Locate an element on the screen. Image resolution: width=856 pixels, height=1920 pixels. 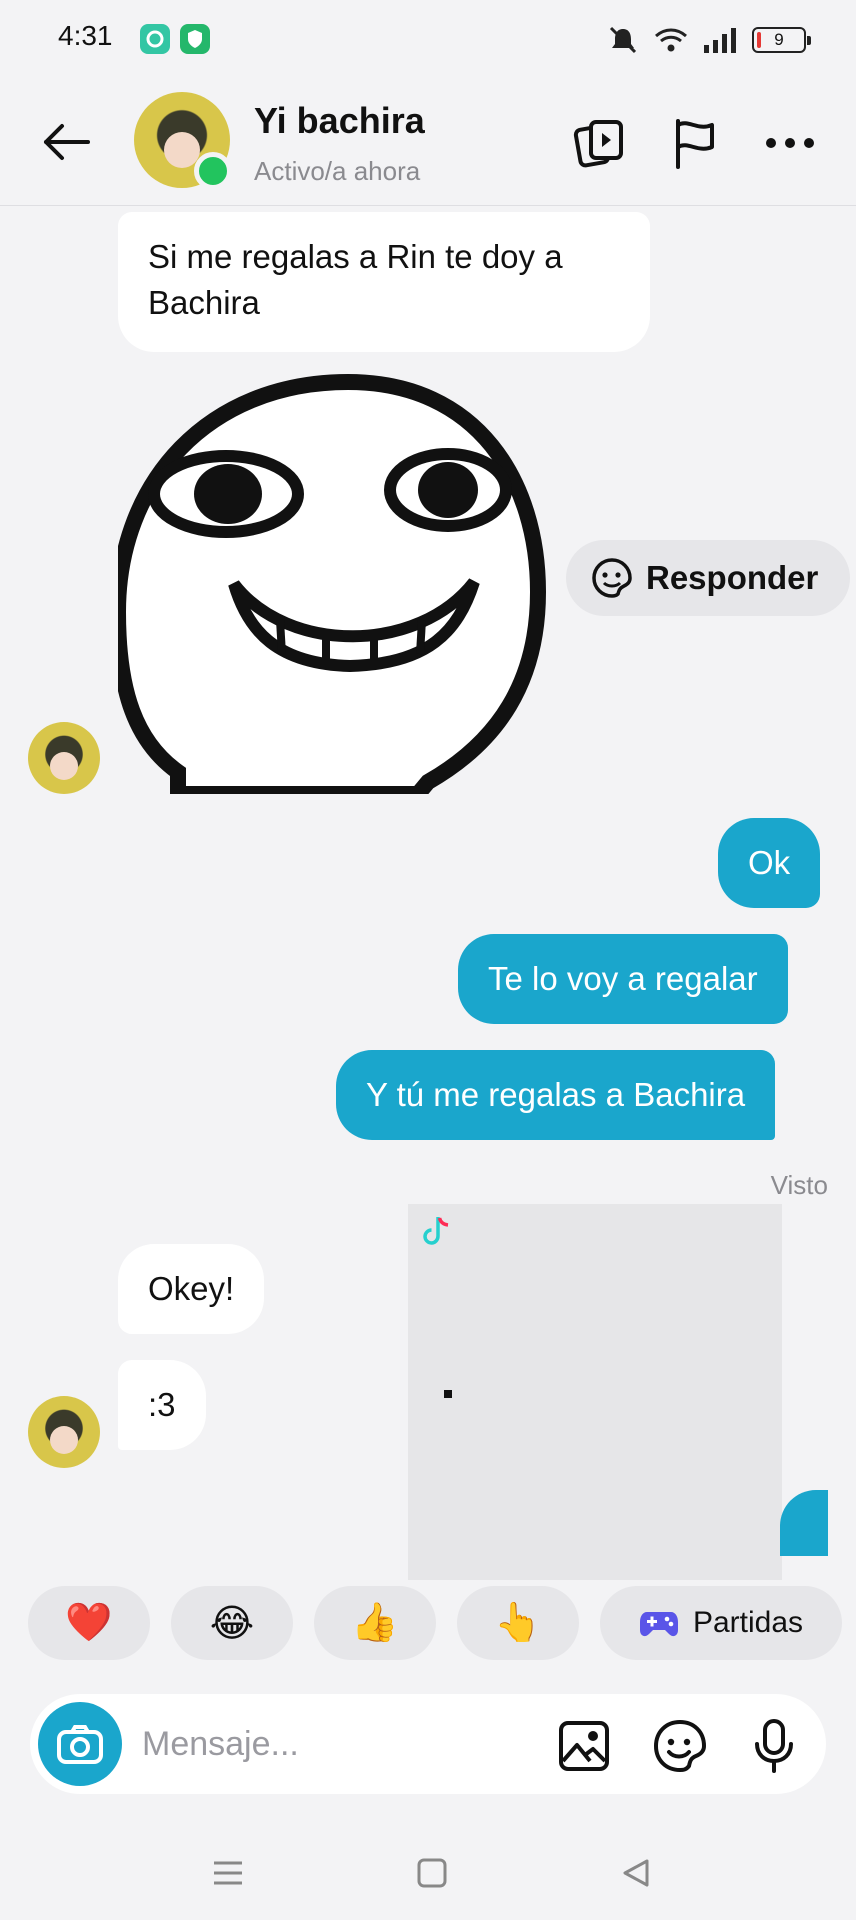
system-nav-bar is located at coordinates (428, 1875).